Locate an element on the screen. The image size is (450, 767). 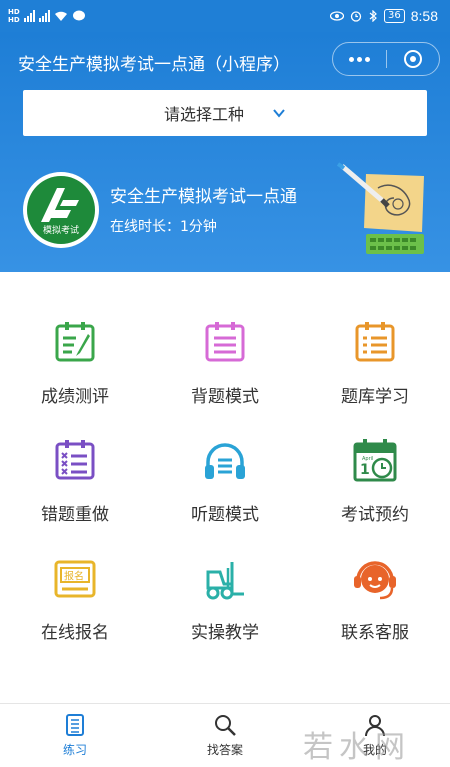
menu-label: 在线报名 is located at coordinates (75, 633).